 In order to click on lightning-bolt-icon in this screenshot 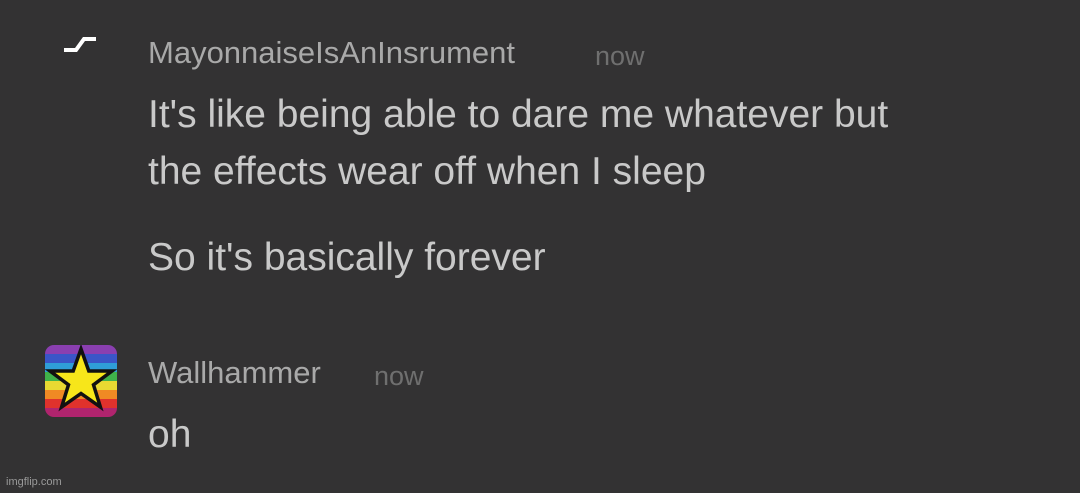, I will do `click(80, 44)`.